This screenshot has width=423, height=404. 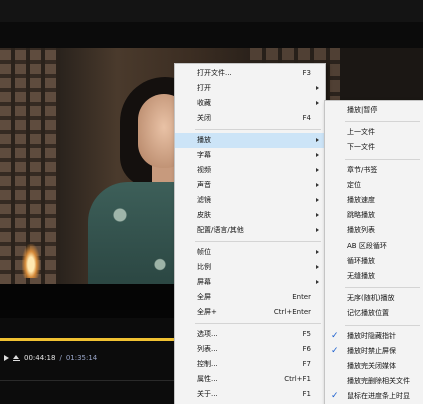 I want to click on title-bar, so click(x=211, y=11).